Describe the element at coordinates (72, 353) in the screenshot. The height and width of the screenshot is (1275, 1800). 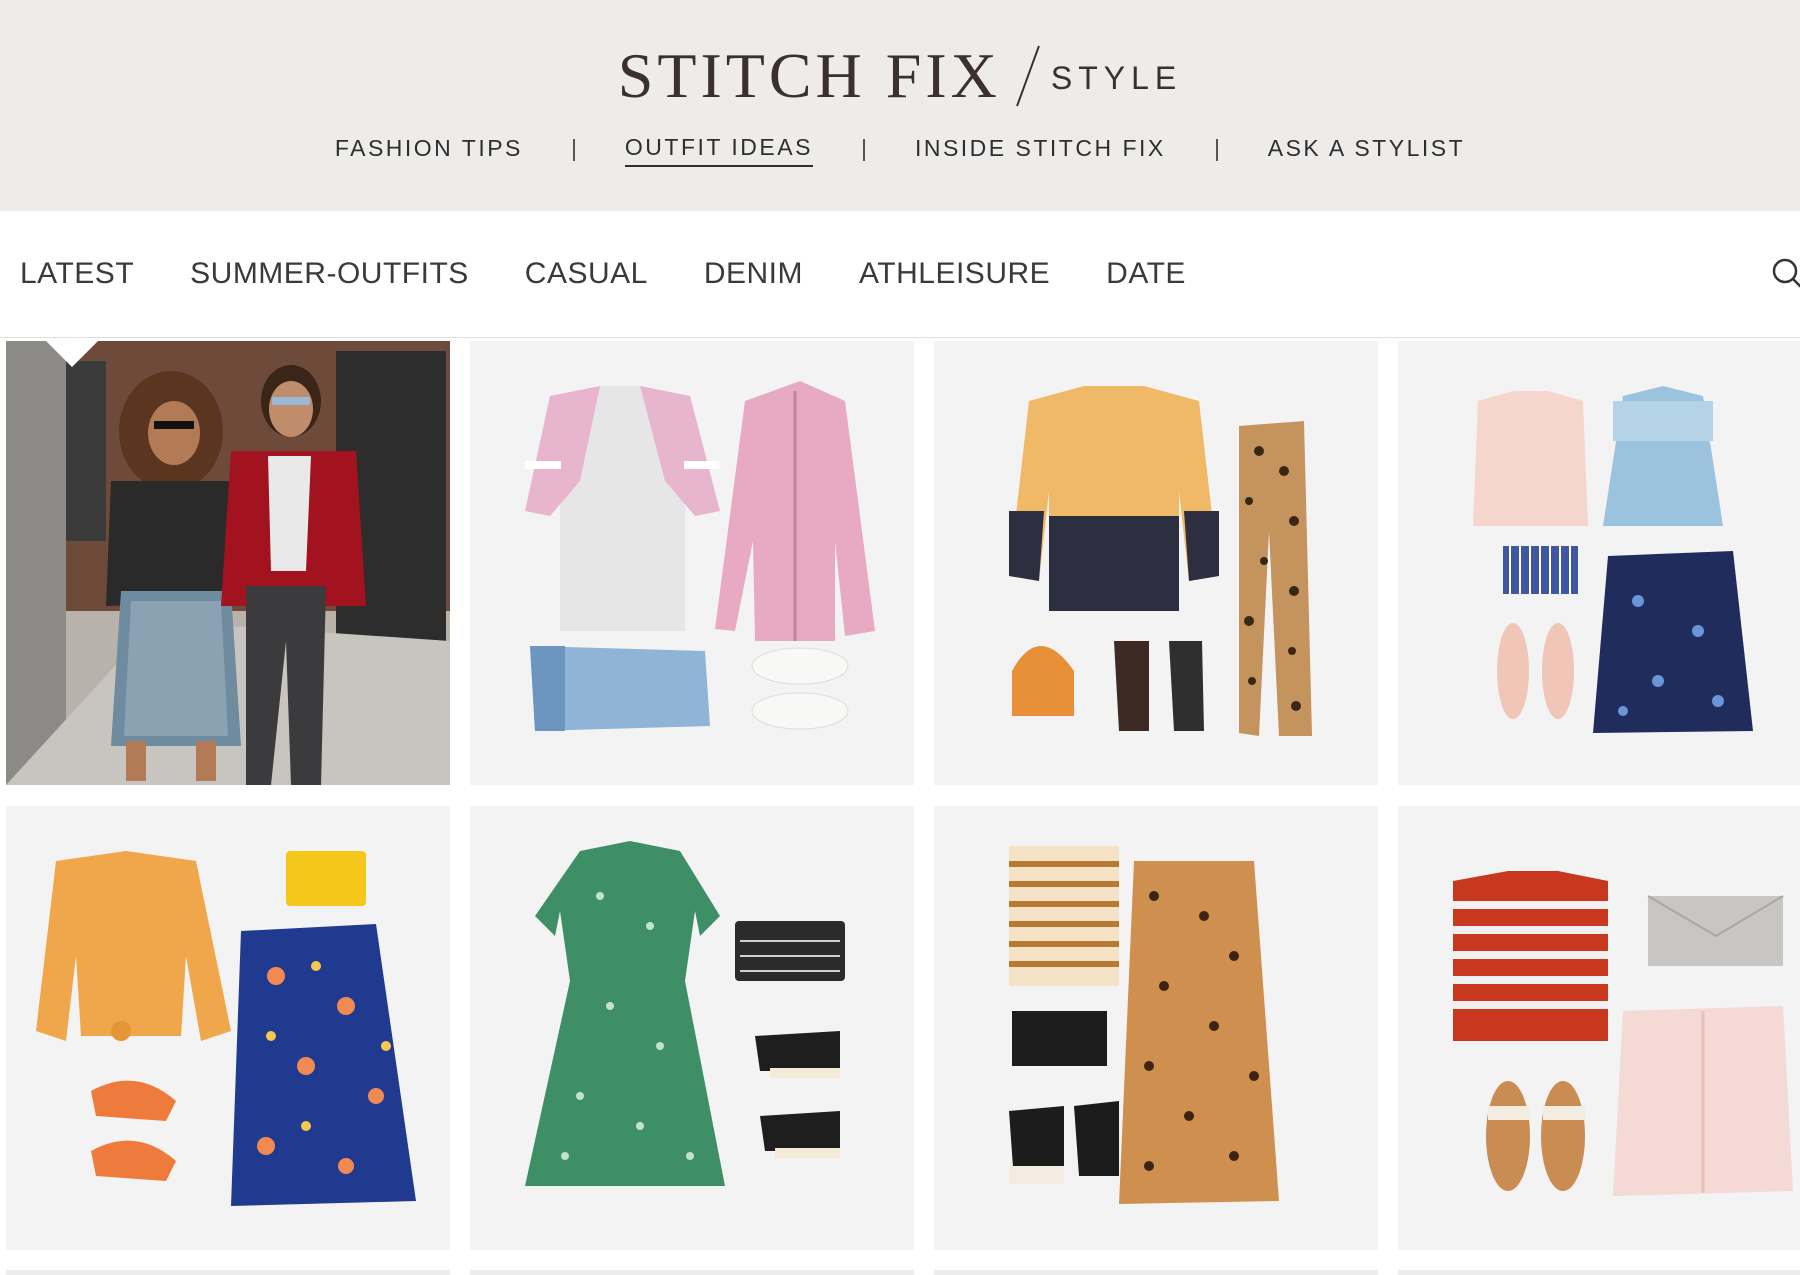
I see `active-tab-indicator` at that location.